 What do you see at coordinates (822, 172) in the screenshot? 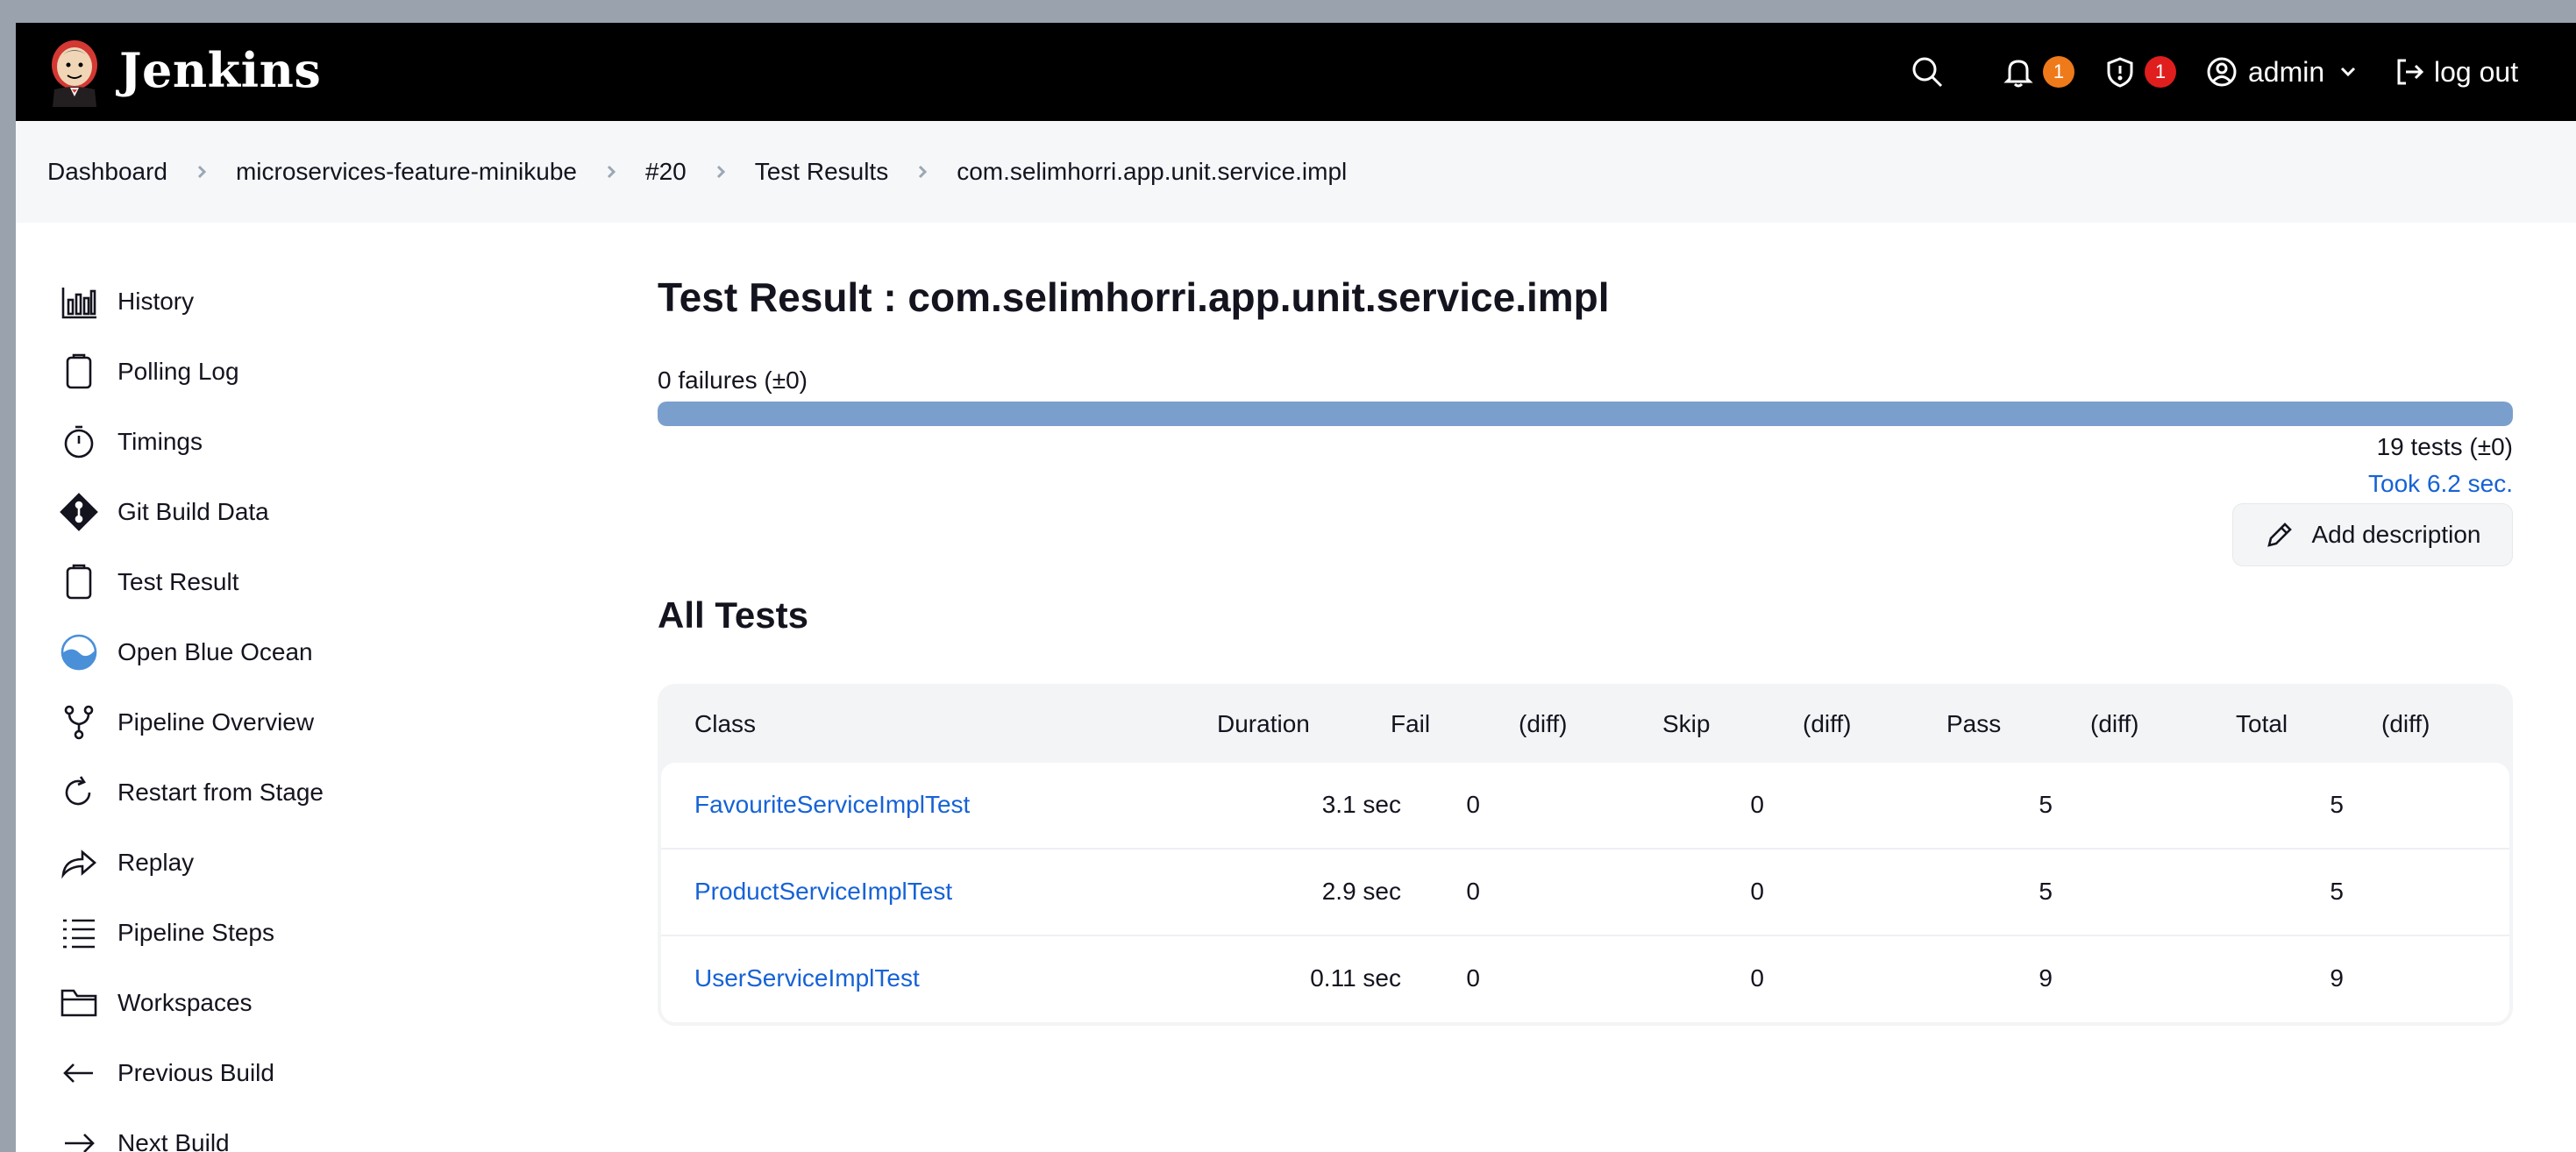
I see `breadcrumb-test-results: Test Results` at bounding box center [822, 172].